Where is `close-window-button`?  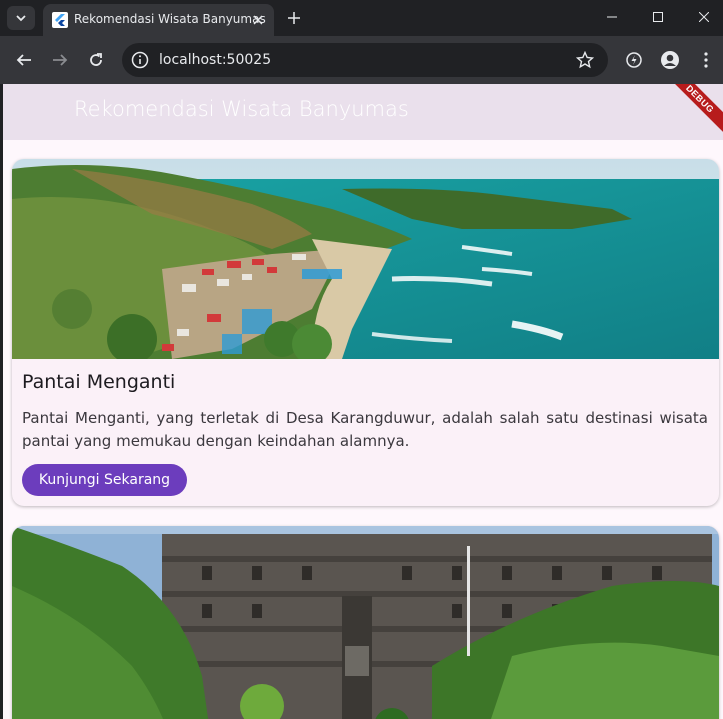
close-window-button is located at coordinates (702, 17).